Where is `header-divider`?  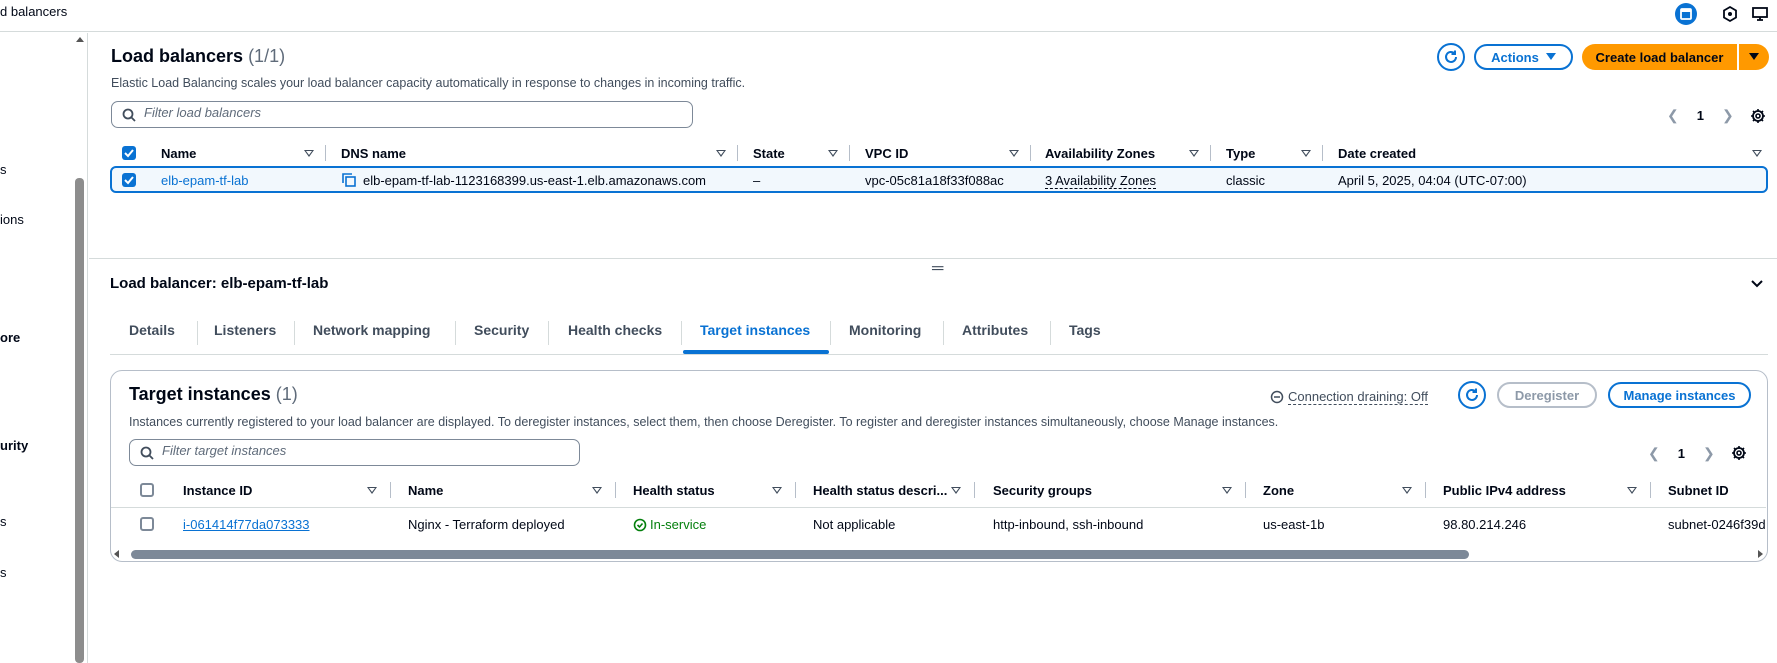
header-divider is located at coordinates (938, 507).